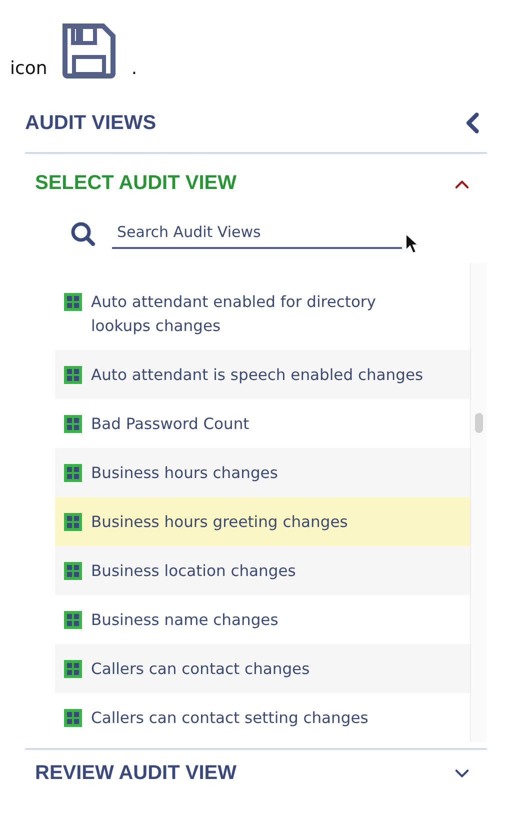 Image resolution: width=505 pixels, height=835 pixels. I want to click on panel-title: AUDIT VIEWS, so click(90, 123).